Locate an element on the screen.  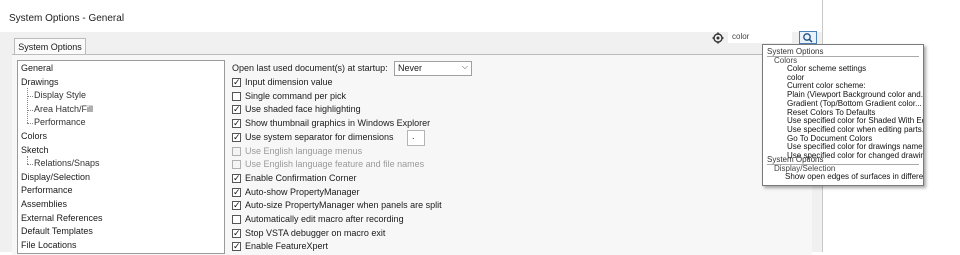
search-result-item: Current color scheme: is located at coordinates (826, 85).